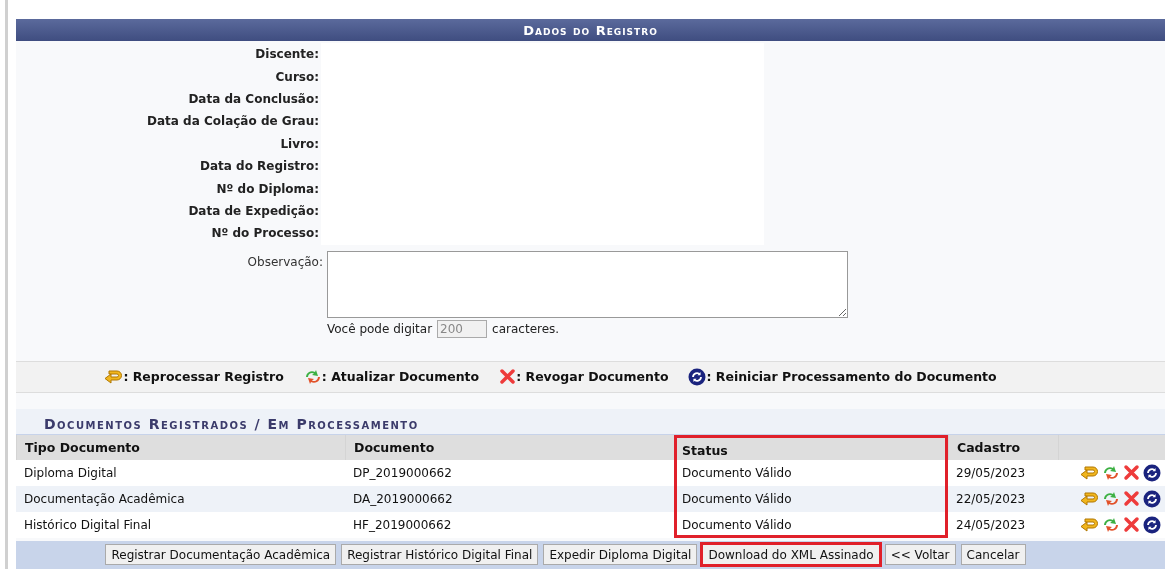 The height and width of the screenshot is (569, 1165). What do you see at coordinates (590, 421) in the screenshot?
I see `section-title: Documentos Registrados / Em Processamento` at bounding box center [590, 421].